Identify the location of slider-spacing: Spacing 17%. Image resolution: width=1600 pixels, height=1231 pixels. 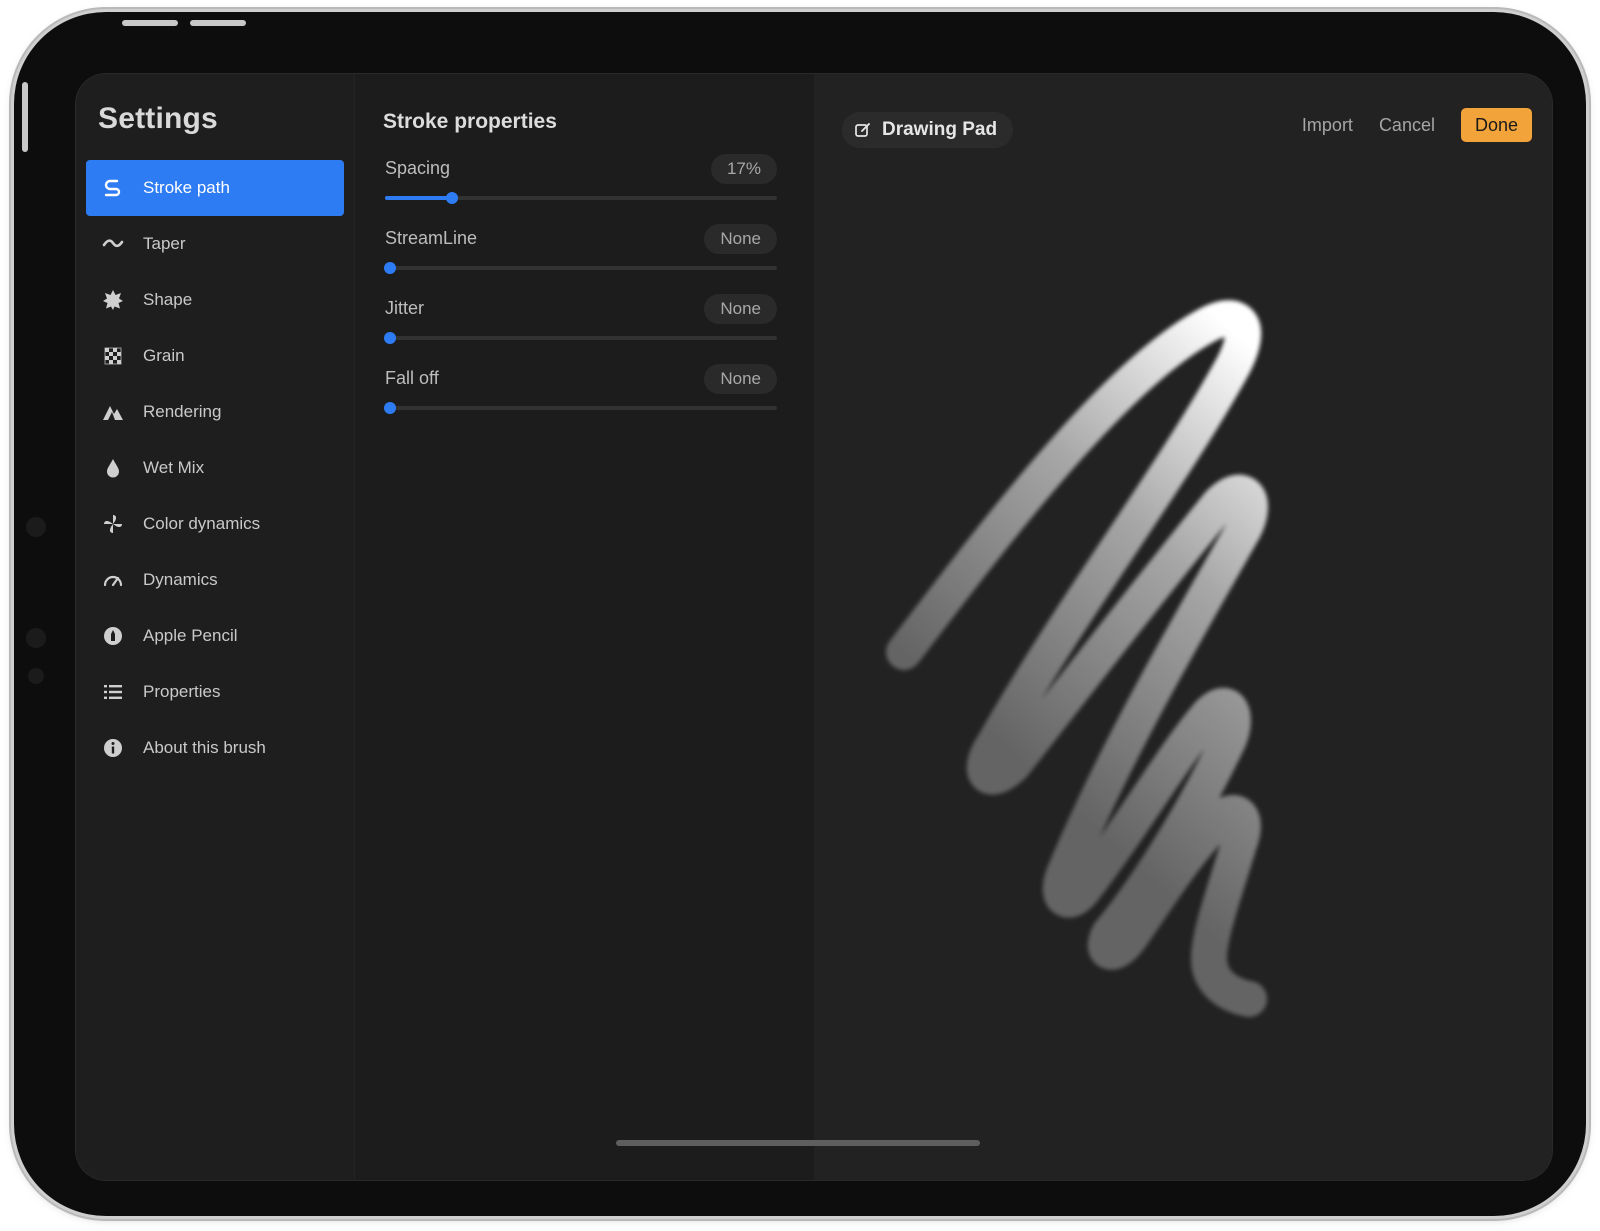
(581, 185).